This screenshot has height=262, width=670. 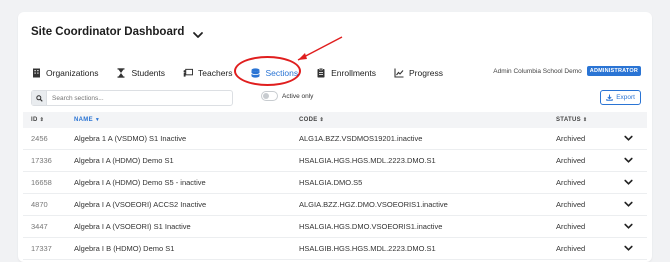 I want to click on active-only-label: Active only, so click(x=298, y=96).